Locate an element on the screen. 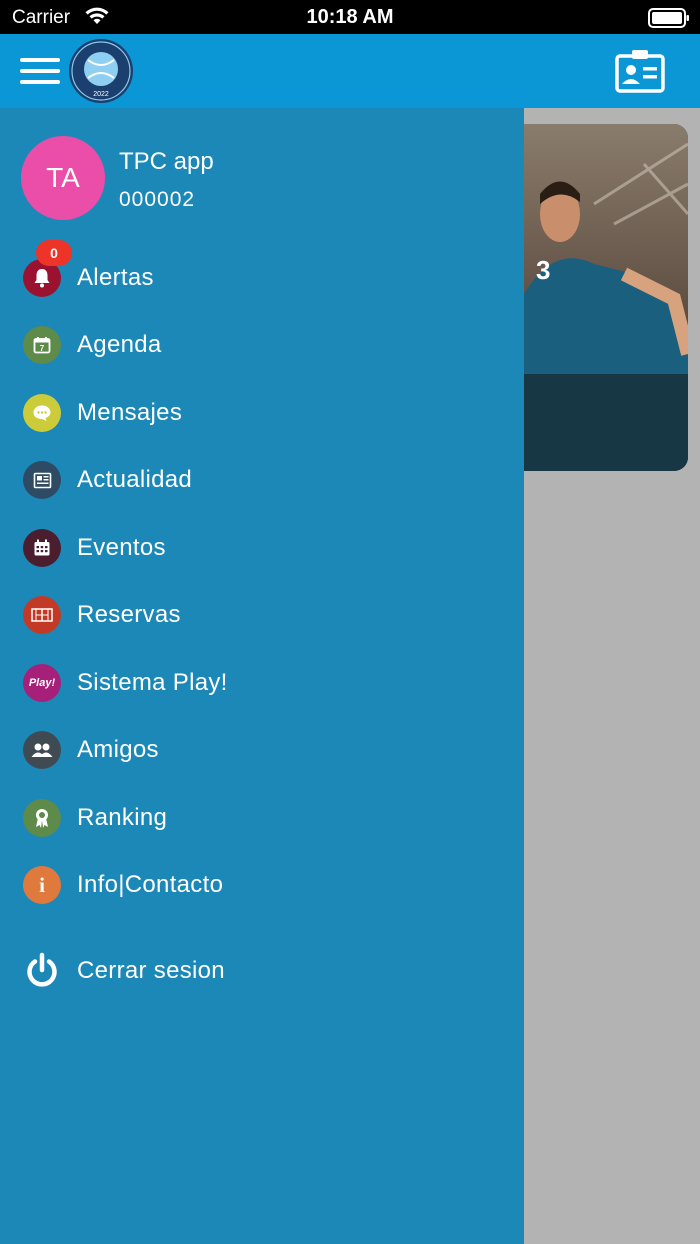 This screenshot has height=1244, width=700. menu-item-info-contacto: i Info|Contacto is located at coordinates (262, 885).